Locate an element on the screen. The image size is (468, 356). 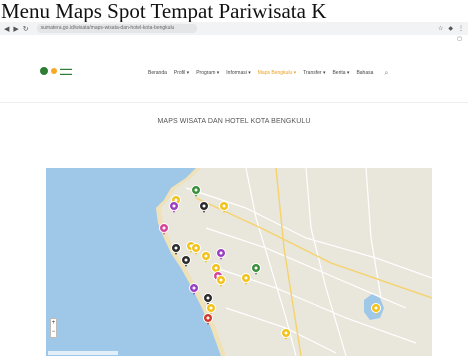
browser-nav: ◀ ▶ ↻ is located at coordinates (16, 29).